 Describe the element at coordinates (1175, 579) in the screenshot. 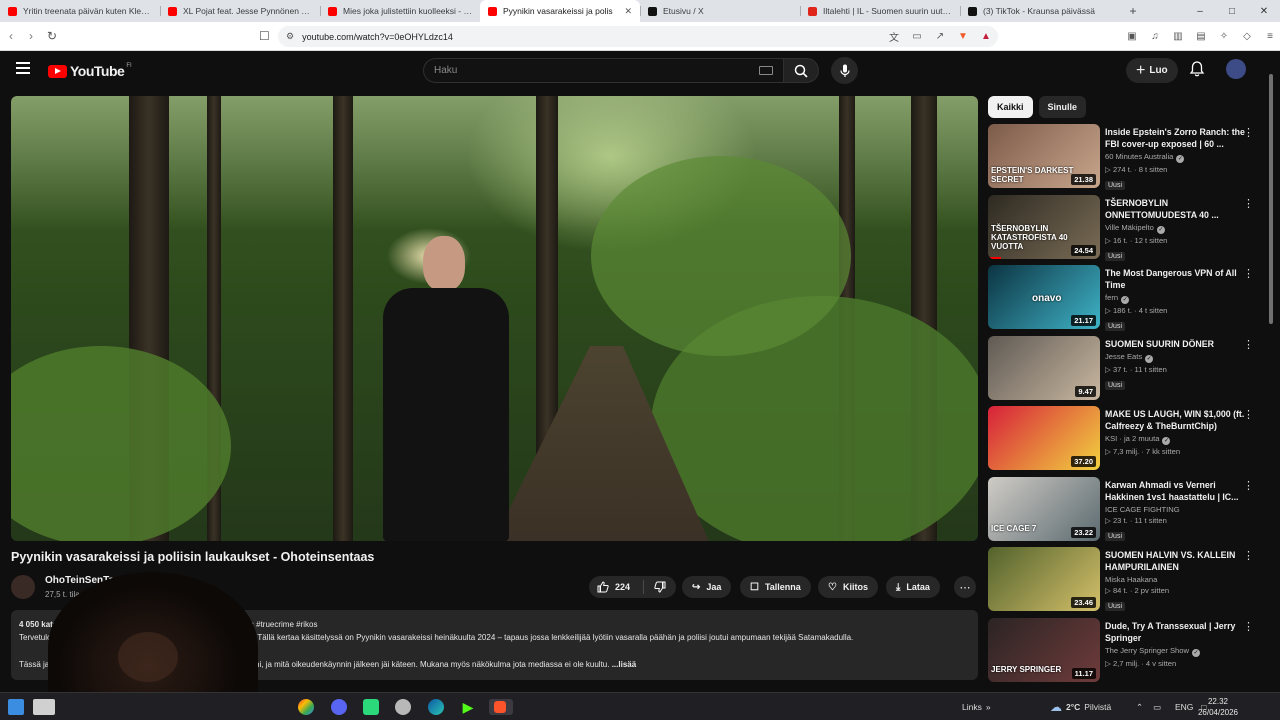

I see `recommended-channel: Miska Haakana` at that location.